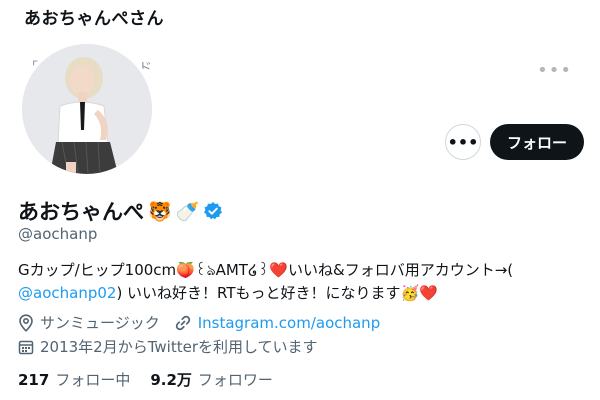  Describe the element at coordinates (235, 380) in the screenshot. I see `followers-label: フォロワー` at that location.